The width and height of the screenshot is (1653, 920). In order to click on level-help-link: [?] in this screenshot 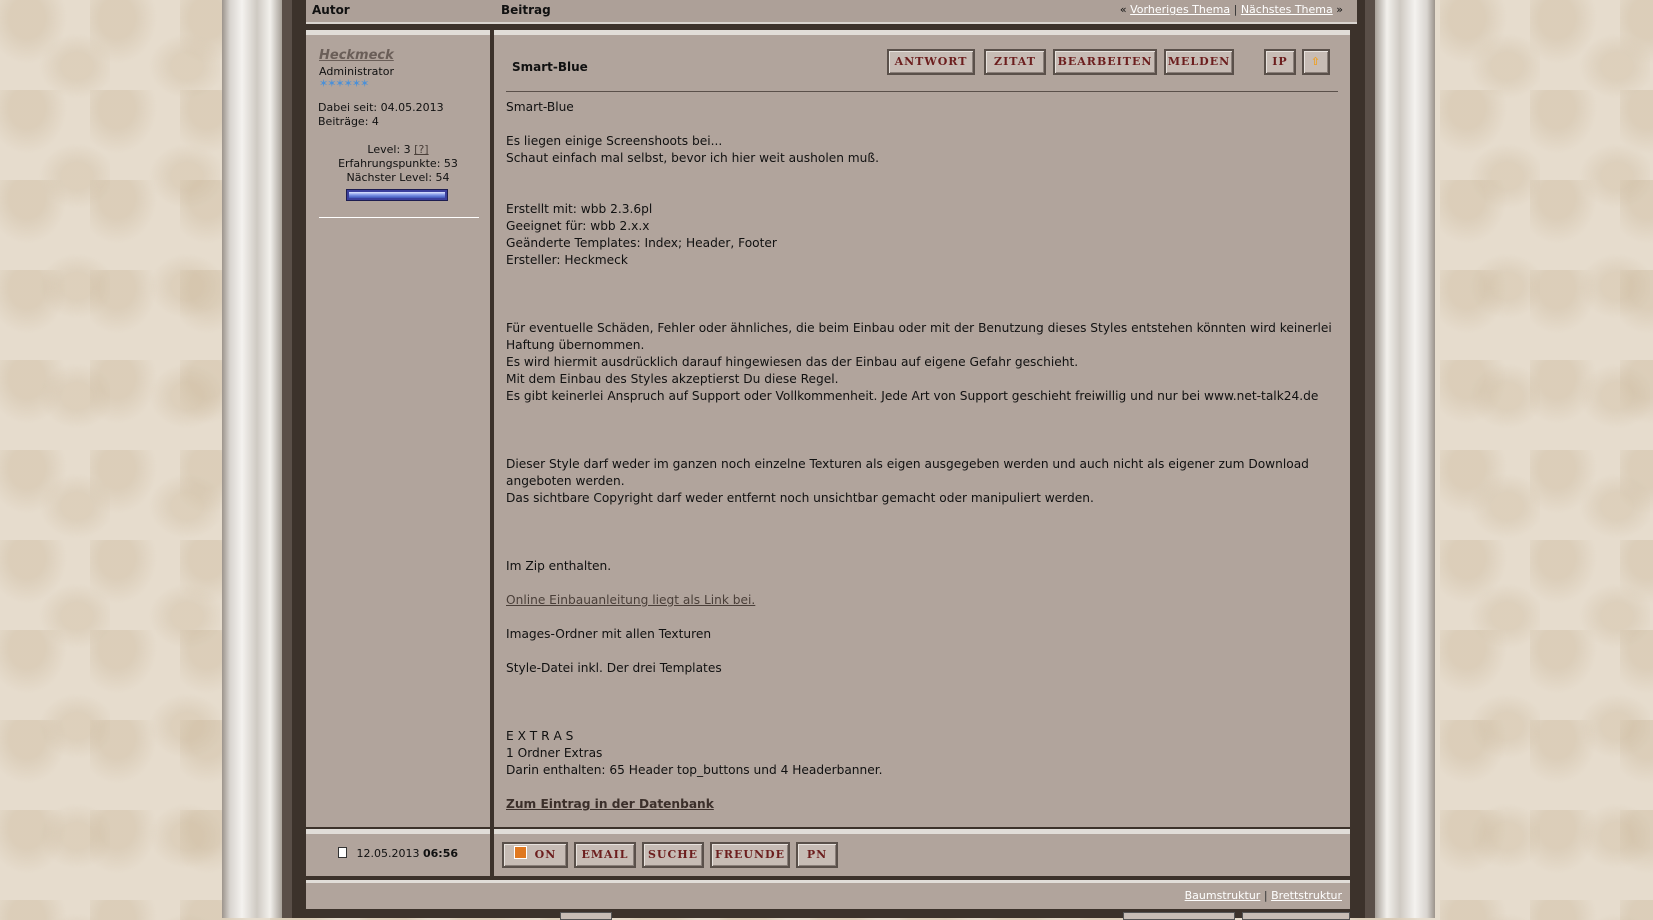, I will do `click(421, 149)`.